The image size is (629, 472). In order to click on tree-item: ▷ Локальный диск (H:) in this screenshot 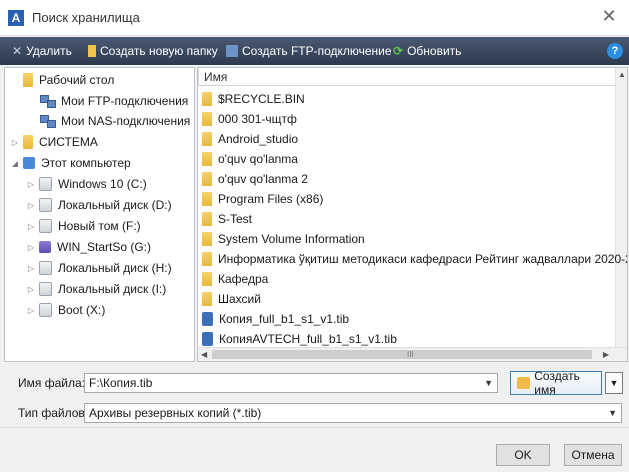, I will do `click(98, 268)`.